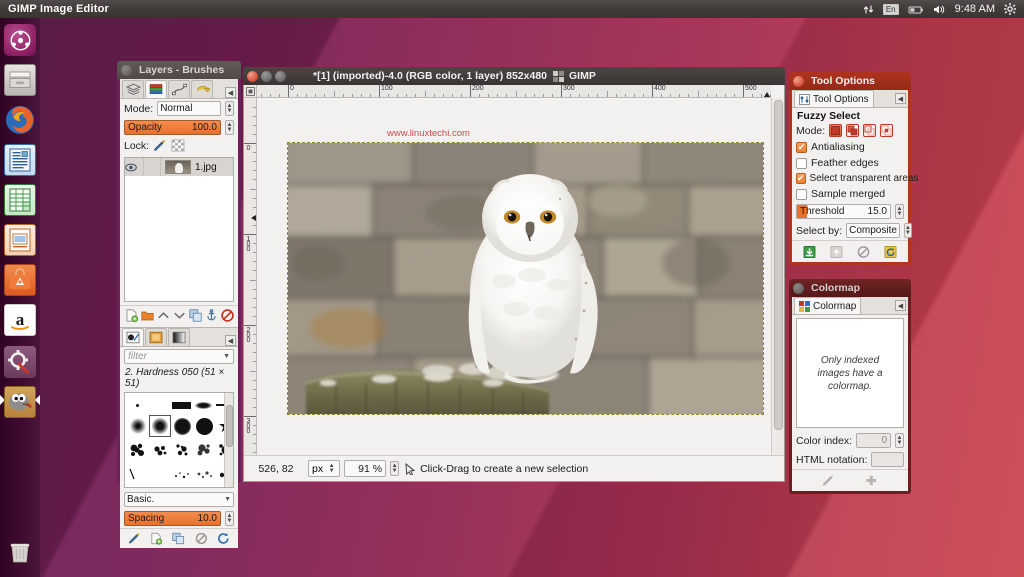 The image size is (1024, 577). I want to click on launcher-item-firefox, so click(20, 120).